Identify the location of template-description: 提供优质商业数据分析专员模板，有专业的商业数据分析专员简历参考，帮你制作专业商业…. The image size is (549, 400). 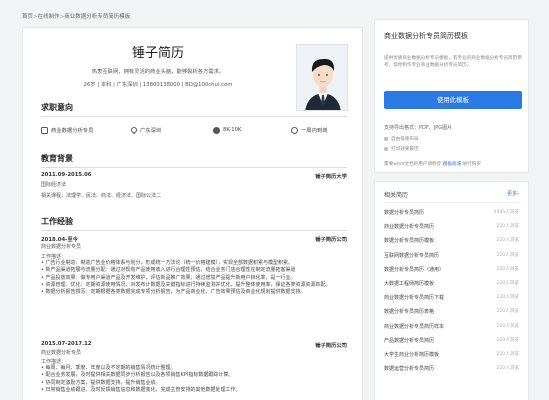
(453, 62).